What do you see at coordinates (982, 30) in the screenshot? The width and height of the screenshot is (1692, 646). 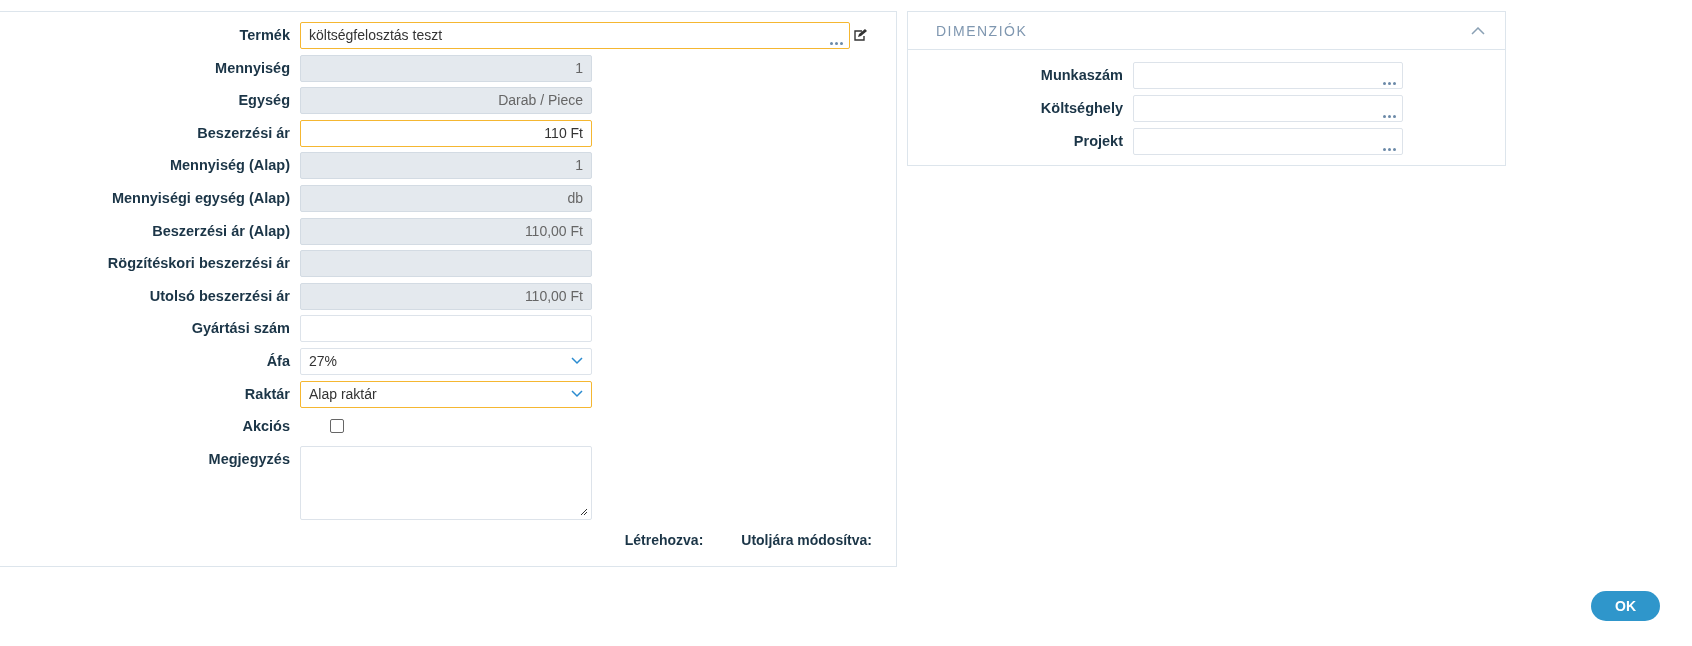 I see `panel-title: DIMENZIÓK` at bounding box center [982, 30].